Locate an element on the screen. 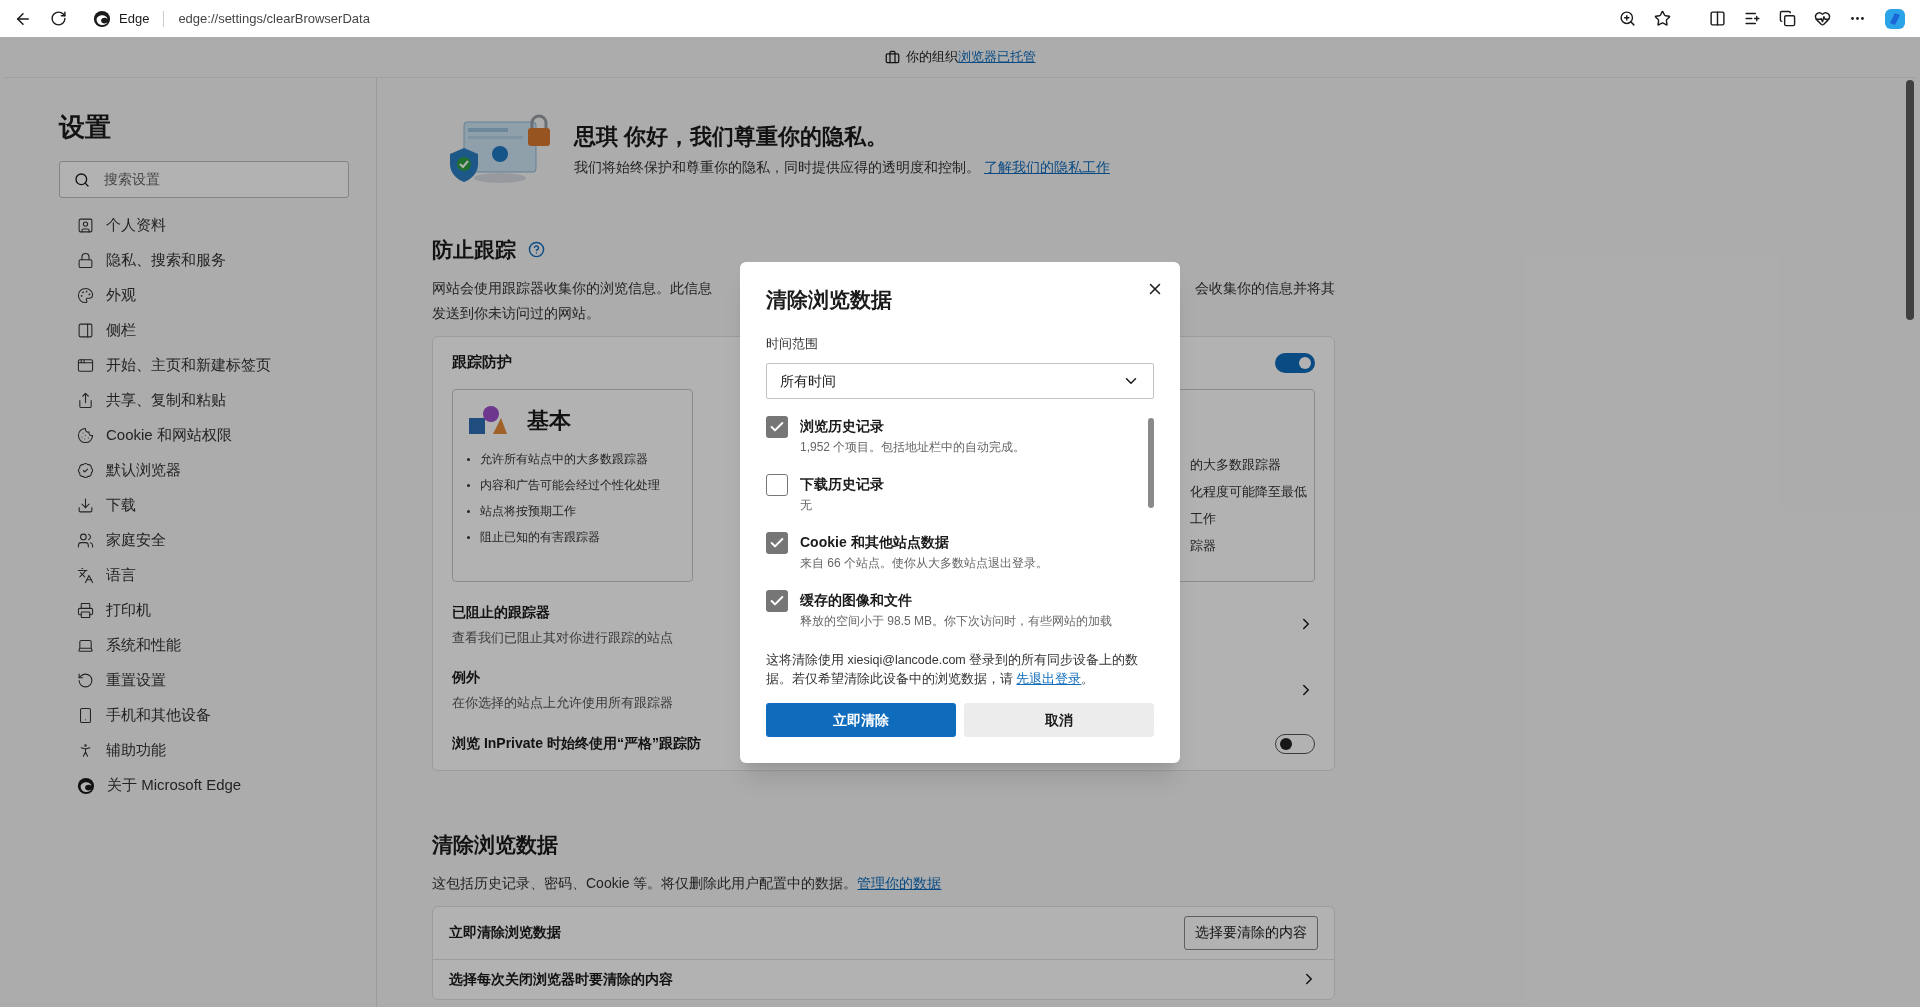  checkbox-label: 缓存的图像和文件 is located at coordinates (856, 600).